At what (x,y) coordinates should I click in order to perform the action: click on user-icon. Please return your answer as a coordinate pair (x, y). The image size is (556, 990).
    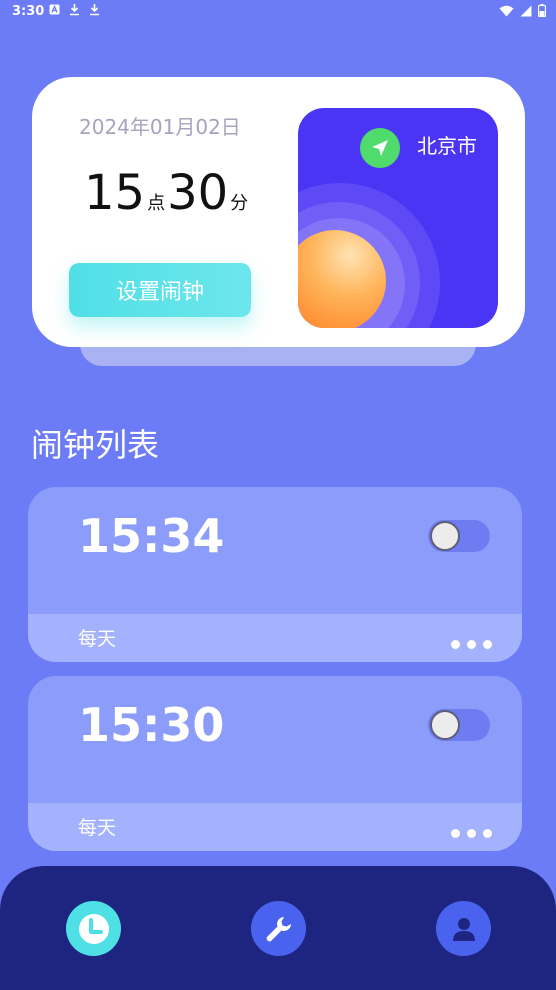
    Looking at the image, I should click on (463, 929).